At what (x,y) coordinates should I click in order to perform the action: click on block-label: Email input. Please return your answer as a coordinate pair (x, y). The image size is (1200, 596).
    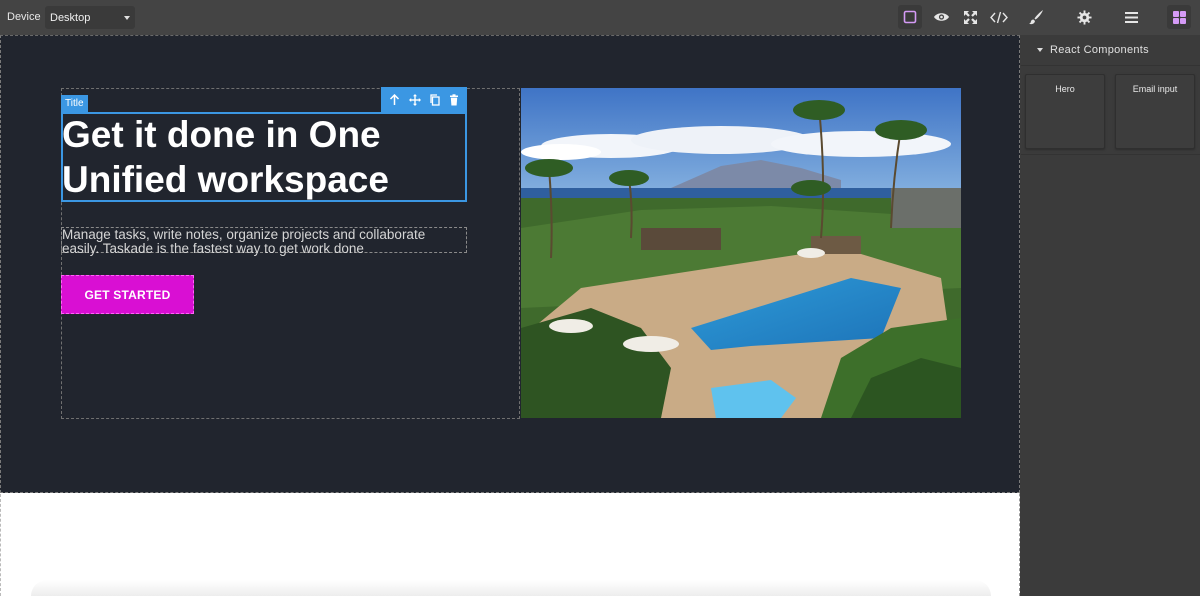
    Looking at the image, I should click on (1155, 89).